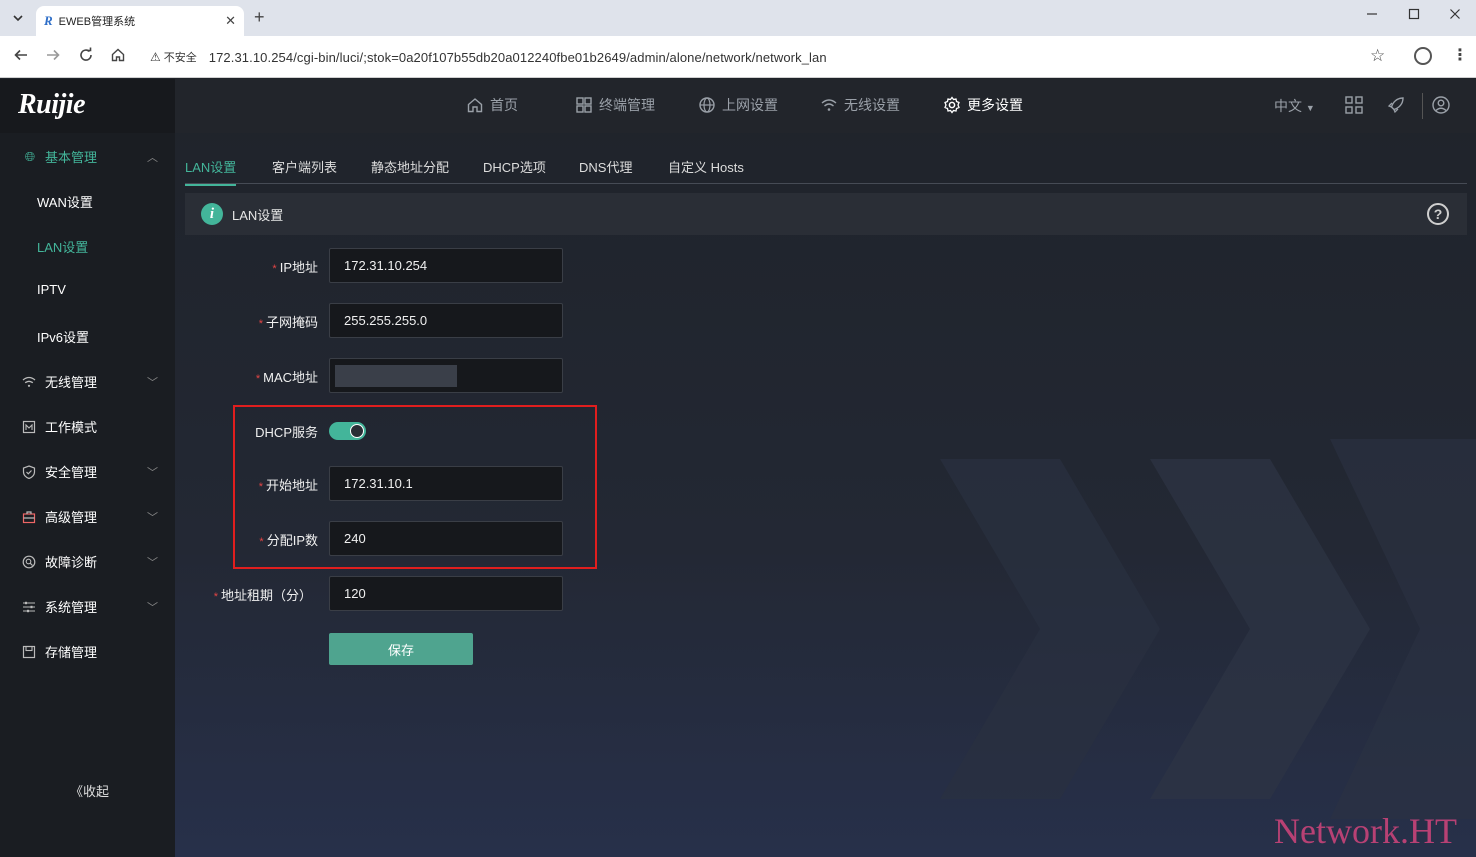 The image size is (1476, 857). What do you see at coordinates (605, 166) in the screenshot?
I see `tab-dns-proxy: DNS代理` at bounding box center [605, 166].